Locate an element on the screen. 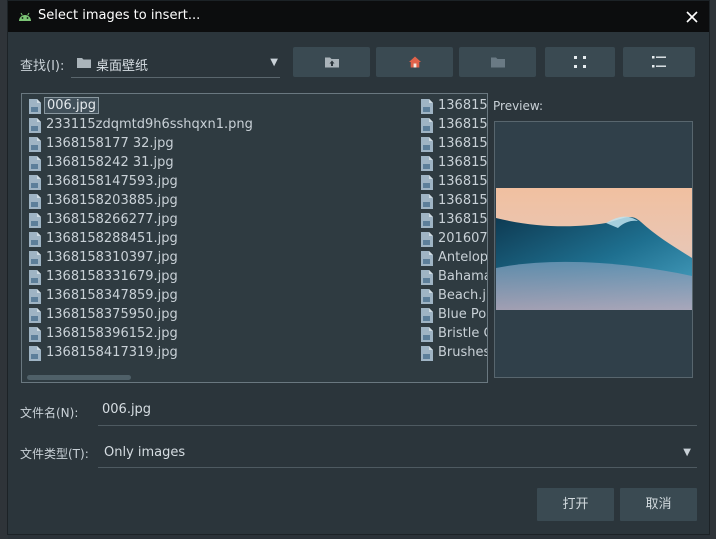  file-name: 1368158396152.jpg is located at coordinates (112, 333).